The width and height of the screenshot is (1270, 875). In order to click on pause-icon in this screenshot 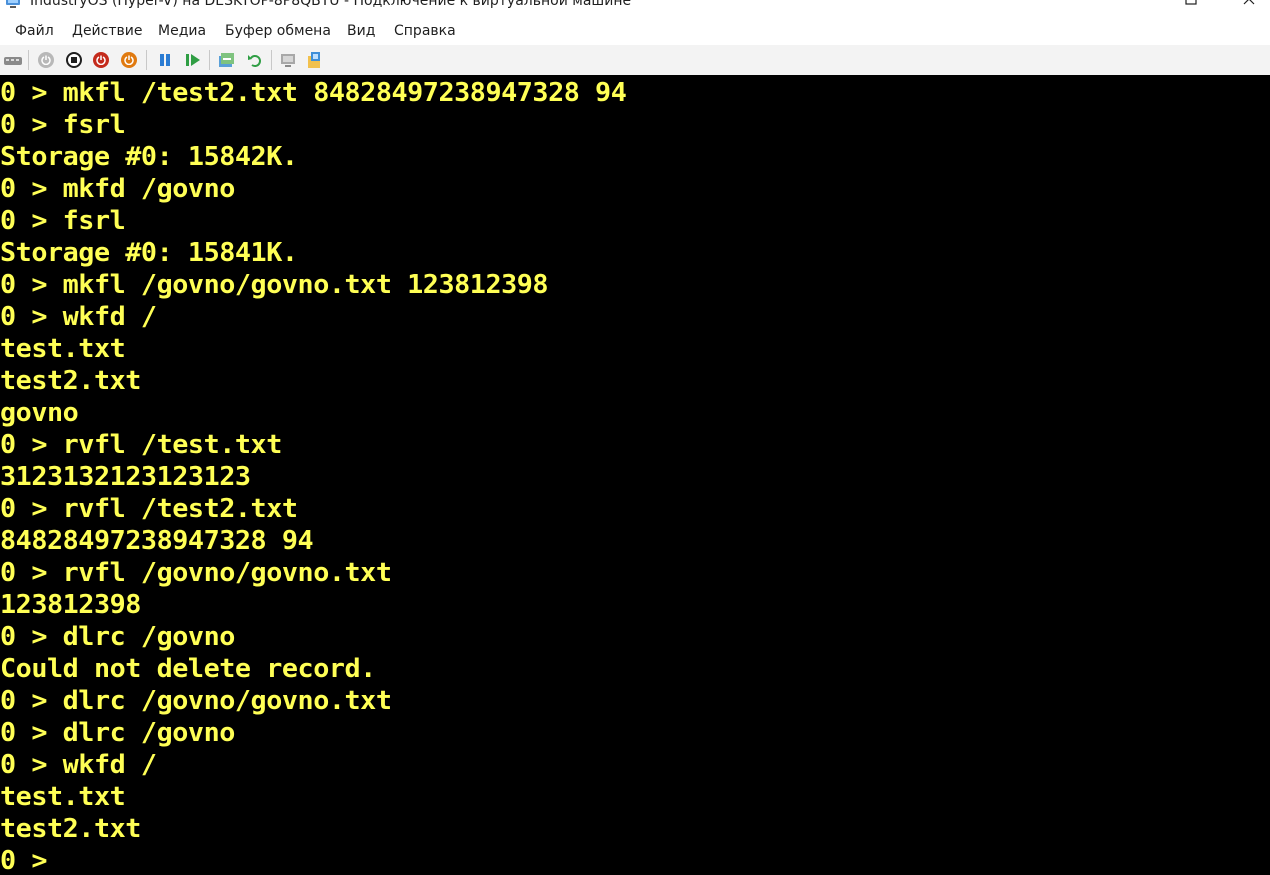, I will do `click(165, 60)`.